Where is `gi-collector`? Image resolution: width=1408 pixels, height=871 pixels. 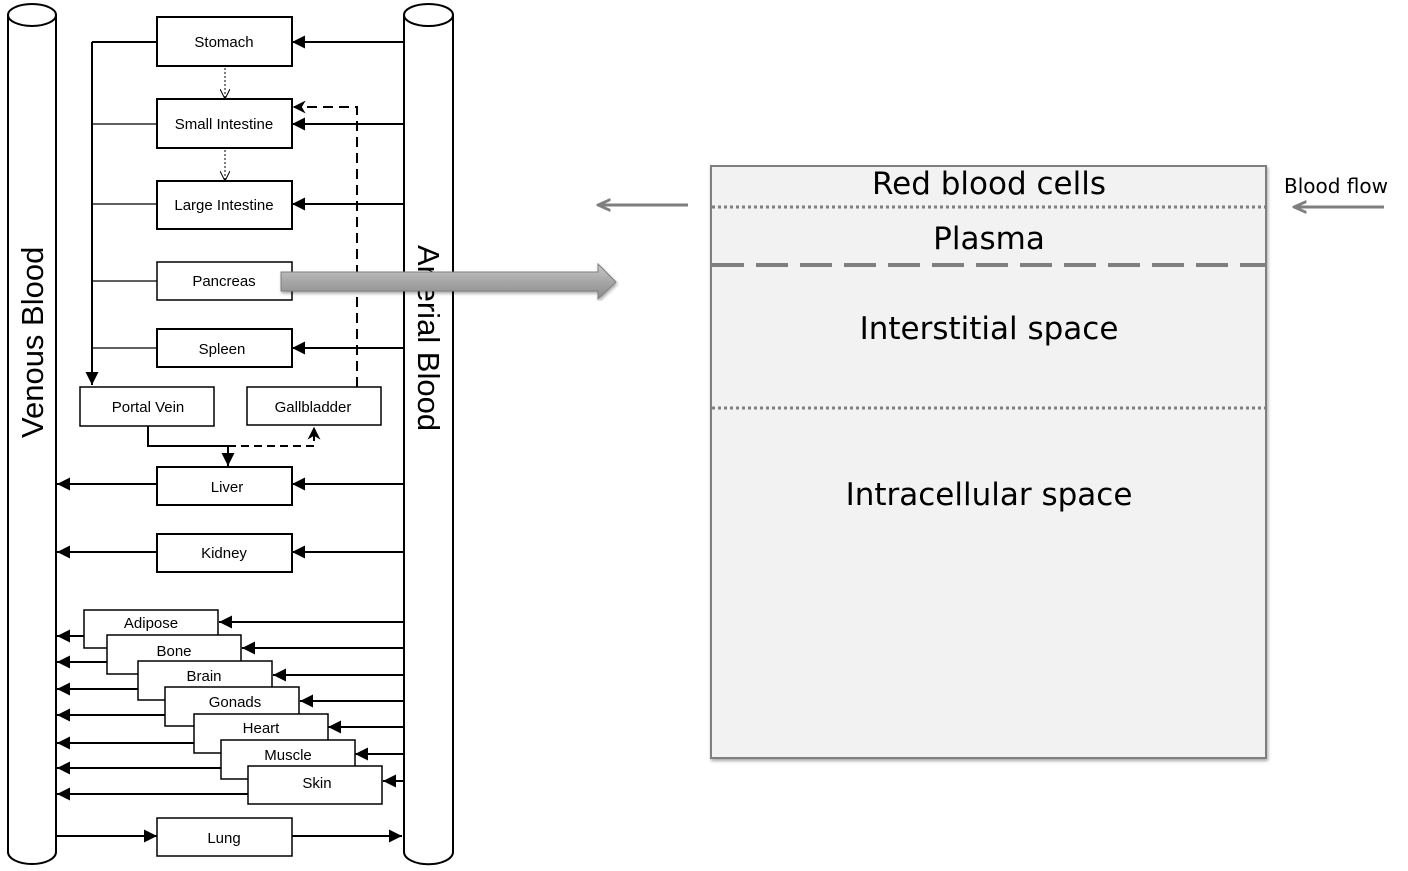
gi-collector is located at coordinates (121, 213).